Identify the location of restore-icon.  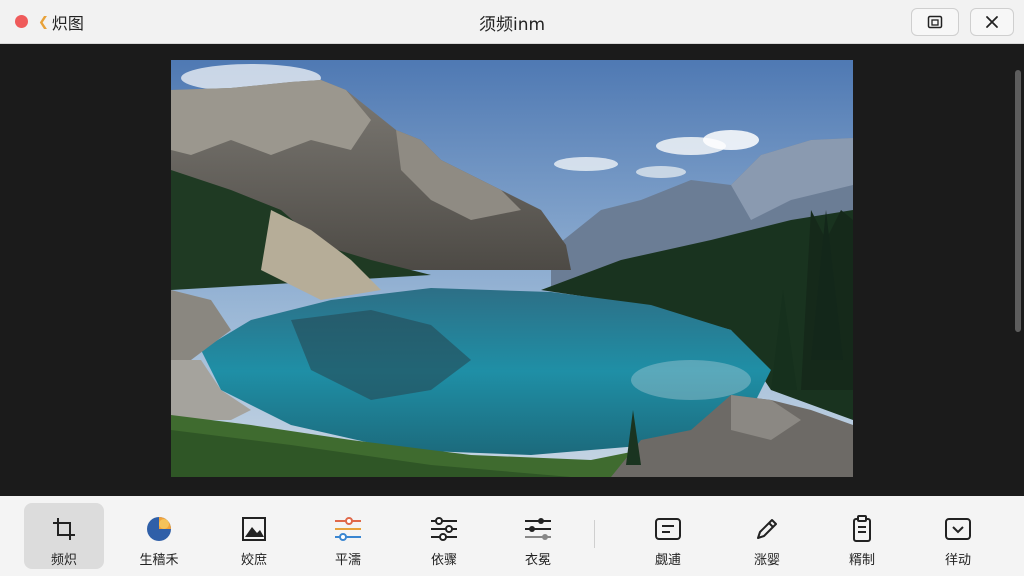
(935, 22).